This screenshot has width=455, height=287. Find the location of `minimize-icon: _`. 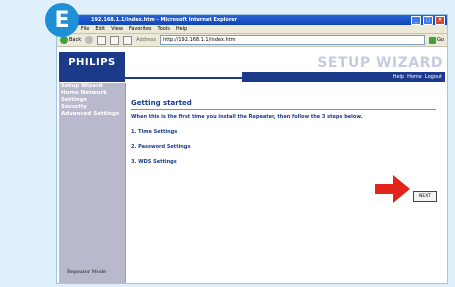

minimize-icon: _ is located at coordinates (416, 20).